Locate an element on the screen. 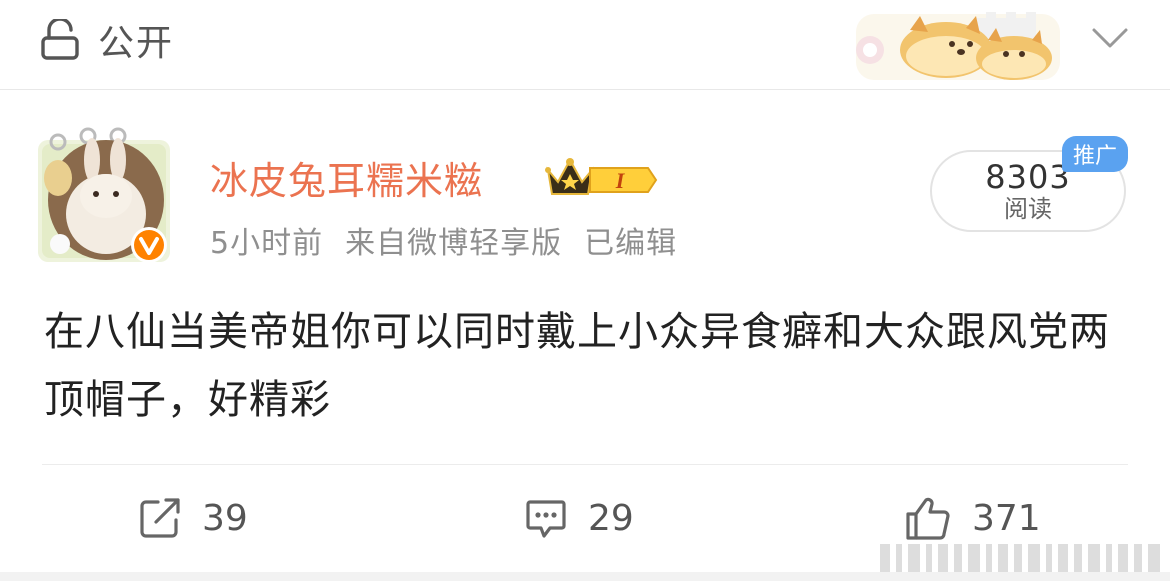  repost-count: 39 is located at coordinates (225, 518).